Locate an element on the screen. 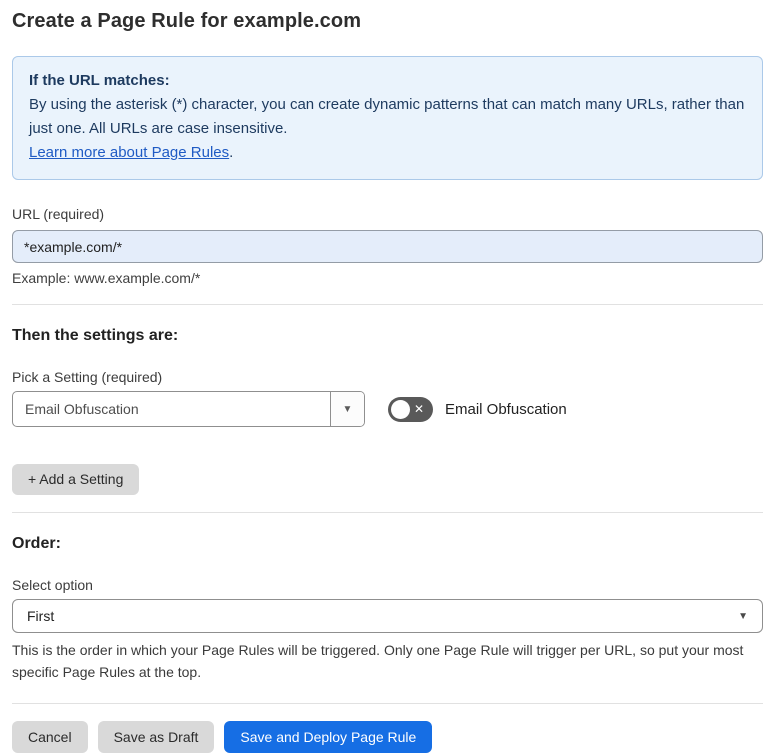 The height and width of the screenshot is (753, 775). info-box-link-line: Learn more about Page Rules. is located at coordinates (387, 153).